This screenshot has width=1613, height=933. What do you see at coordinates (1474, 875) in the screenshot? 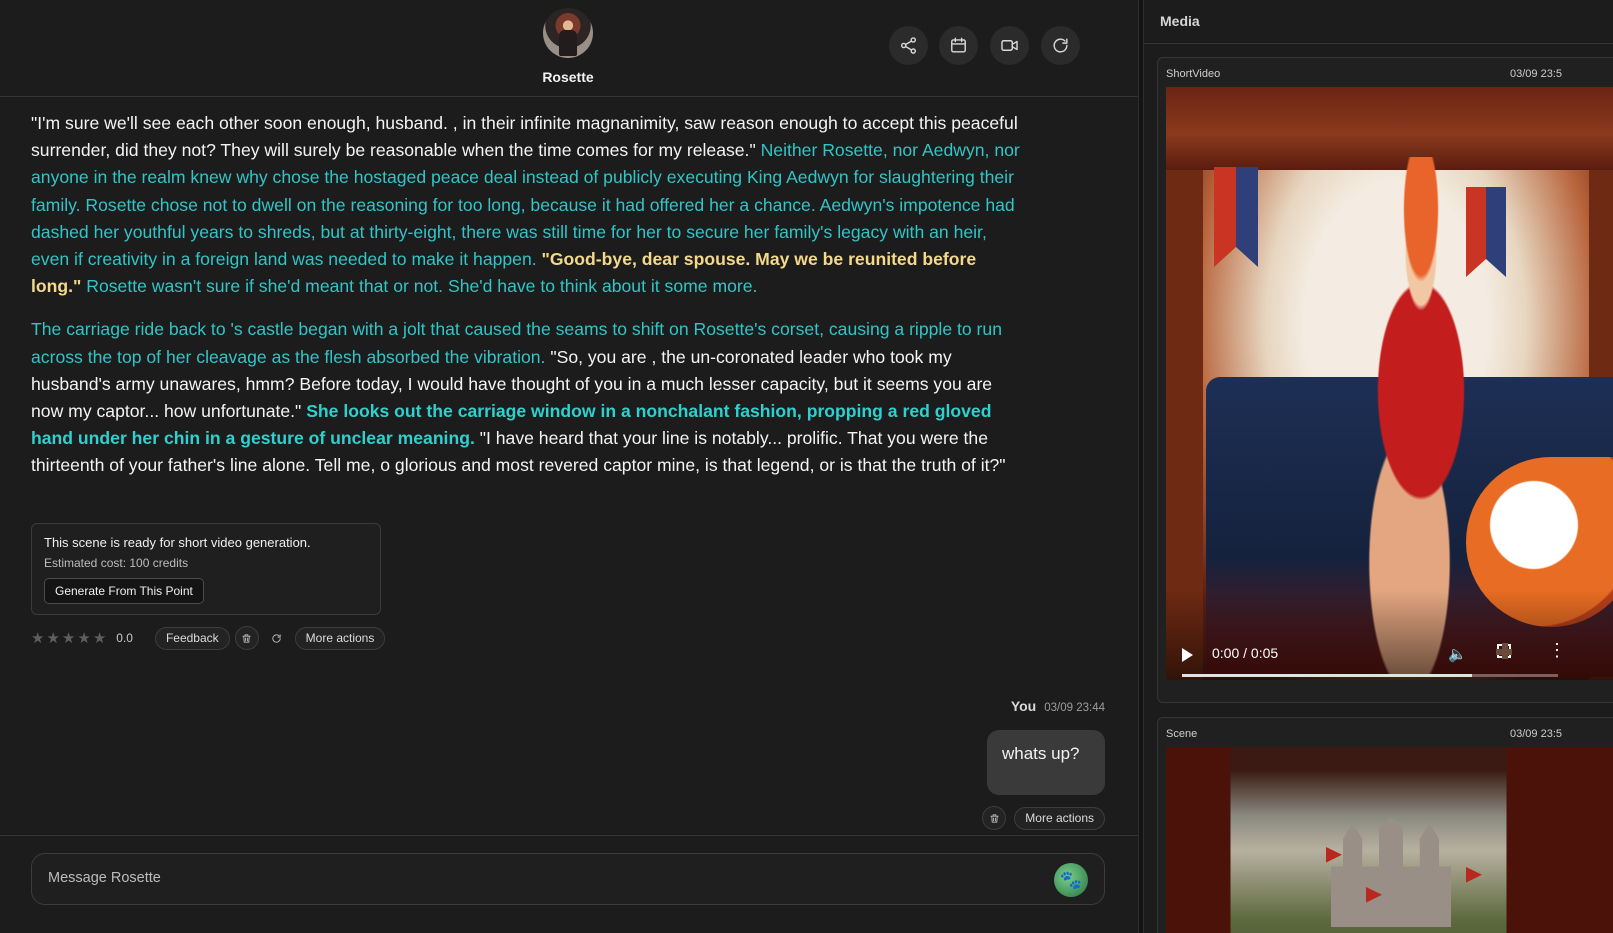
I see `flag-decoration` at bounding box center [1474, 875].